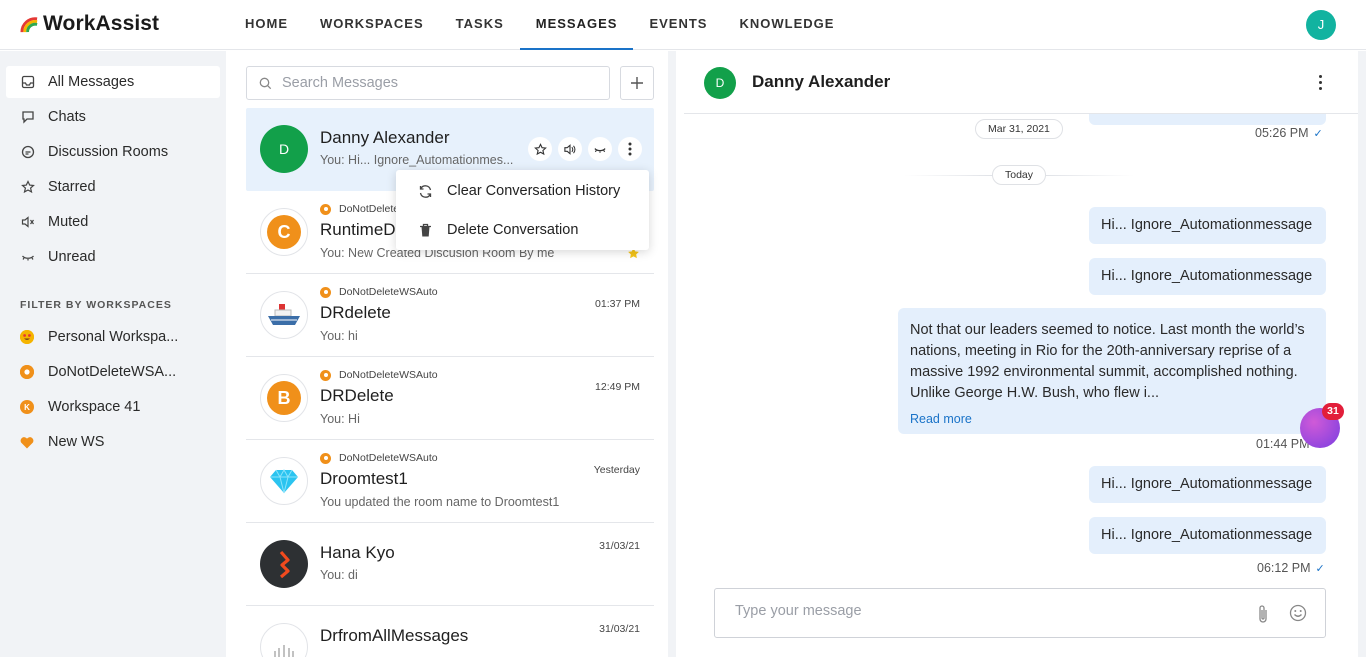 The width and height of the screenshot is (1366, 657). What do you see at coordinates (284, 398) in the screenshot?
I see `avatar: B` at bounding box center [284, 398].